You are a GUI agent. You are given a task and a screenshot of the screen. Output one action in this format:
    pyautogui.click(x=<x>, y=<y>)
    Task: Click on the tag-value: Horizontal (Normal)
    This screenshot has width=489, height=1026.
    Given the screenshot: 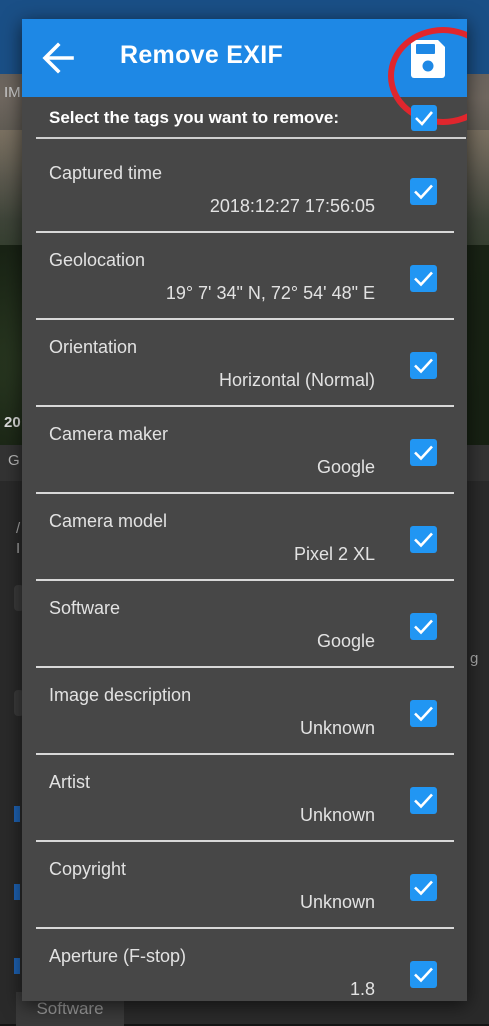 What is the action you would take?
    pyautogui.click(x=296, y=380)
    